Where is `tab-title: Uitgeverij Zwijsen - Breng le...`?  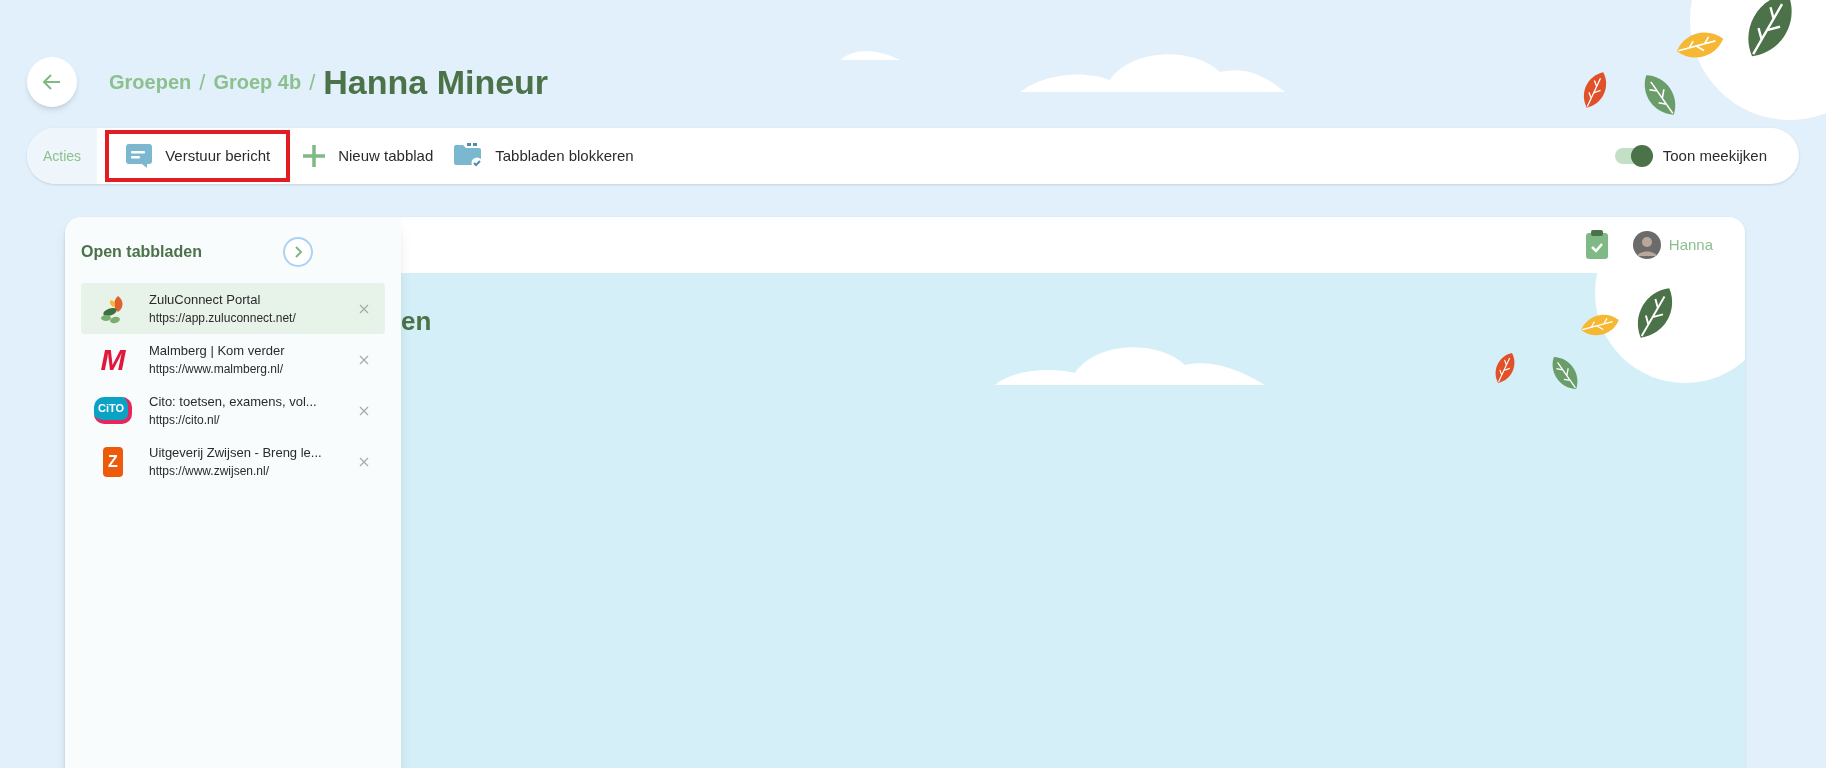 tab-title: Uitgeverij Zwijsen - Breng le... is located at coordinates (236, 452).